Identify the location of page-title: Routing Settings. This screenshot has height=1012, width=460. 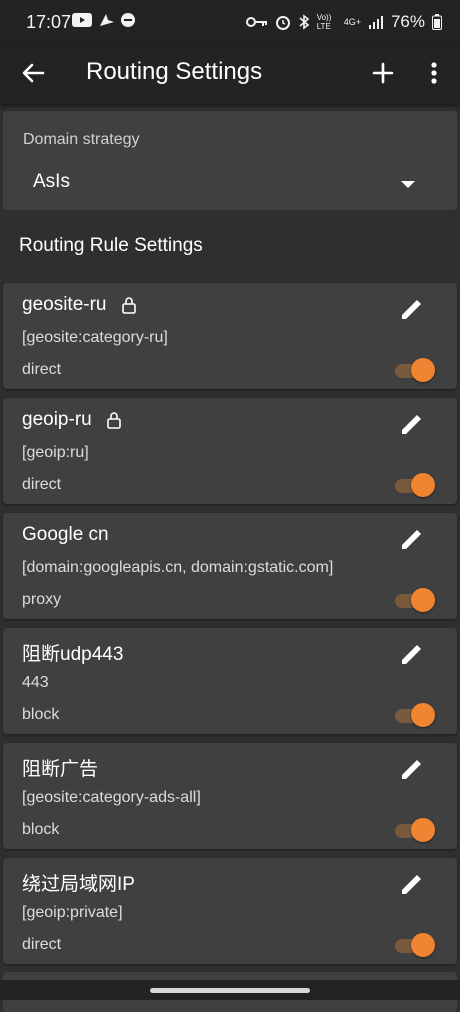
(174, 71).